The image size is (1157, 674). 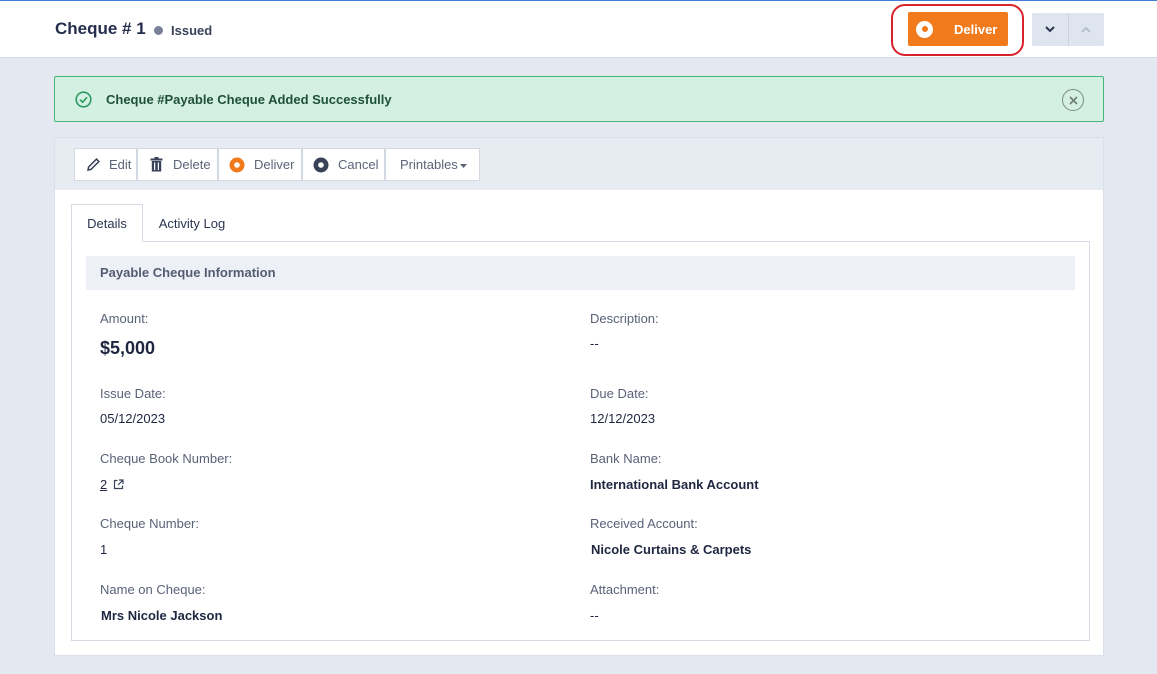 What do you see at coordinates (124, 318) in the screenshot?
I see `amount-label: Amount:` at bounding box center [124, 318].